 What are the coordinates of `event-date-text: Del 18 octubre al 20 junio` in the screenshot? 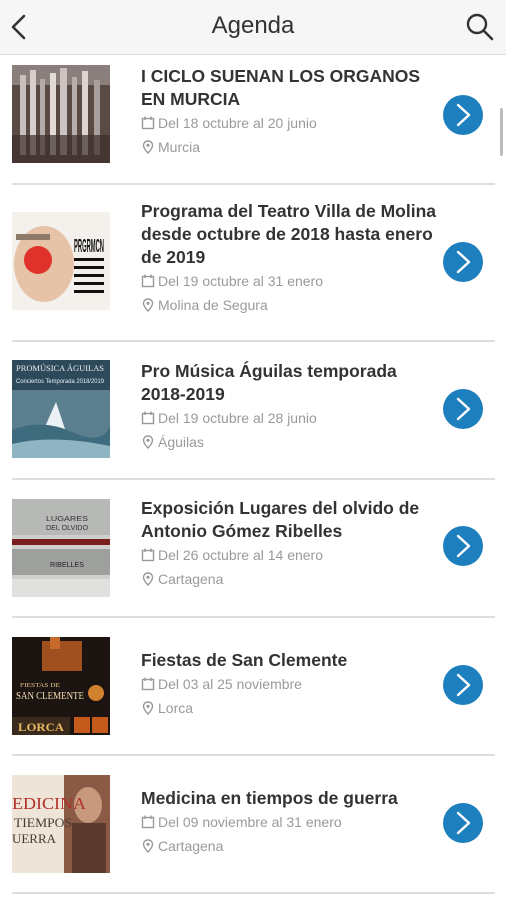 It's located at (237, 123).